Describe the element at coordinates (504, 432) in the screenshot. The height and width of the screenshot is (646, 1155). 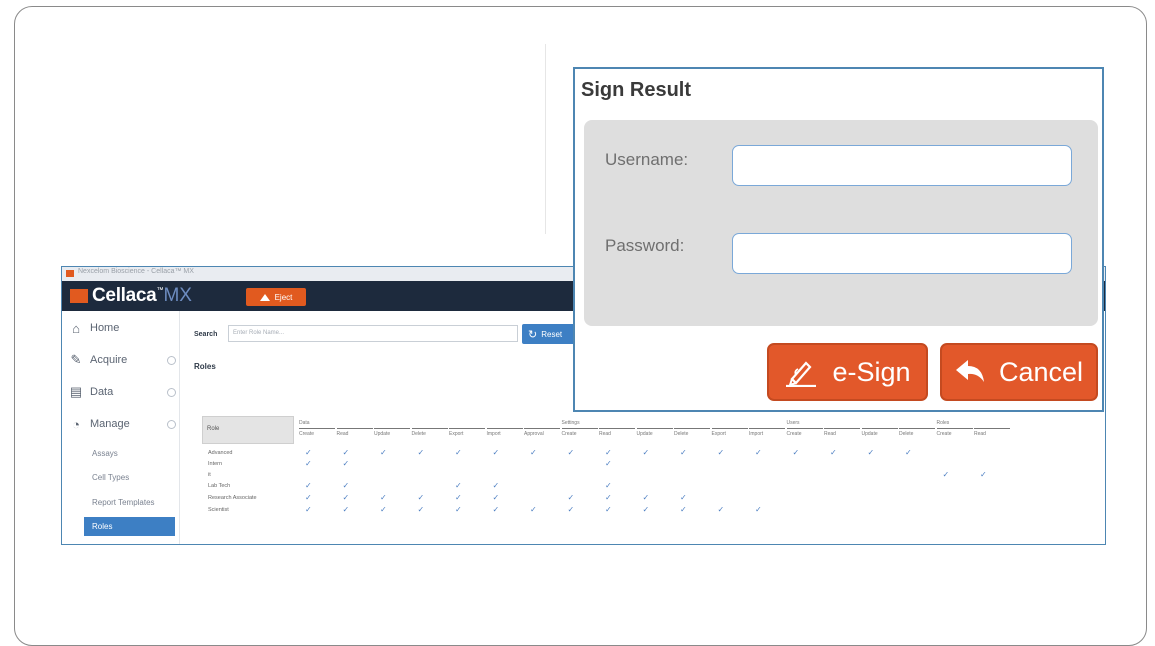
I see `permission-column-header: Import` at that location.